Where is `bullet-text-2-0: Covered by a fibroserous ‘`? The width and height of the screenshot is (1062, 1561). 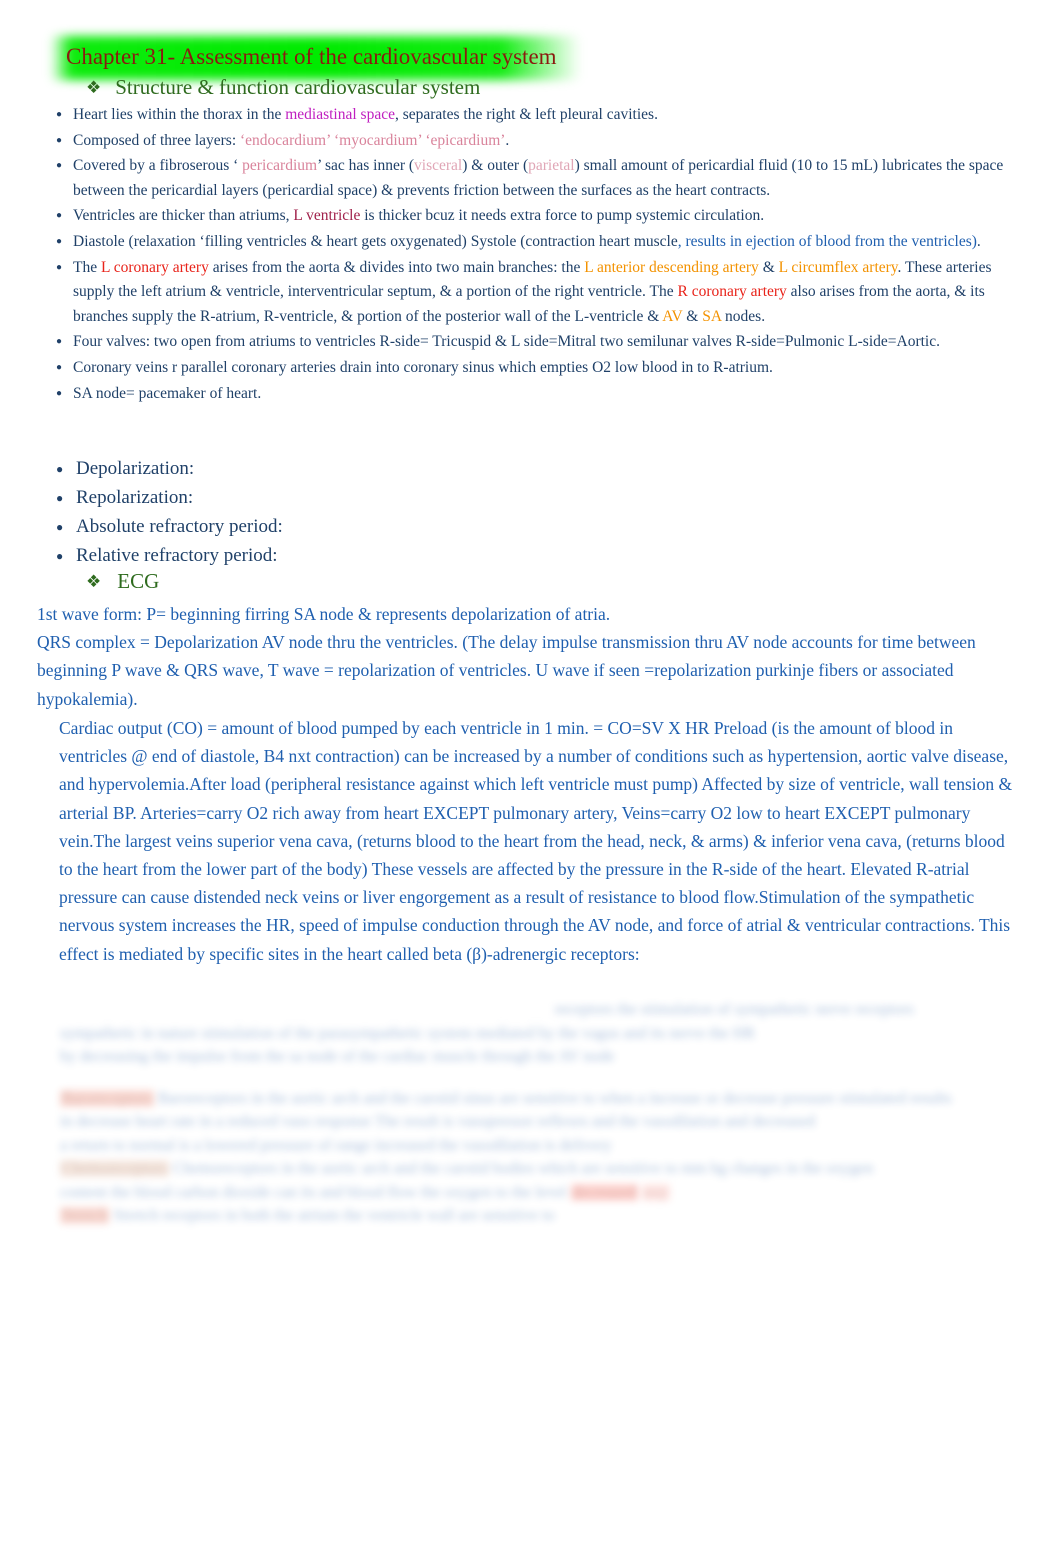 bullet-text-2-0: Covered by a fibroserous ‘ is located at coordinates (158, 166).